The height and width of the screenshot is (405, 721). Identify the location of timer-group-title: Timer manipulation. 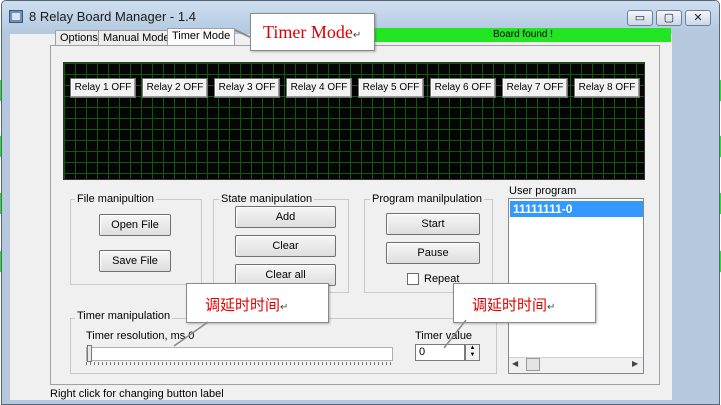
(124, 316).